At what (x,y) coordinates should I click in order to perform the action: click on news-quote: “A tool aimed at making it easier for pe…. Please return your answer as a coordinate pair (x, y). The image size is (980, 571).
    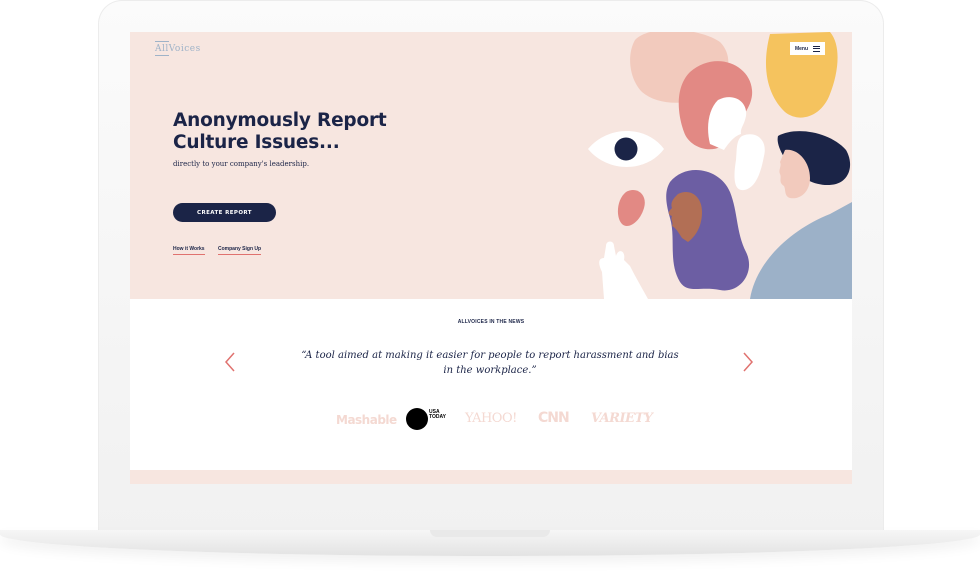
    Looking at the image, I should click on (490, 363).